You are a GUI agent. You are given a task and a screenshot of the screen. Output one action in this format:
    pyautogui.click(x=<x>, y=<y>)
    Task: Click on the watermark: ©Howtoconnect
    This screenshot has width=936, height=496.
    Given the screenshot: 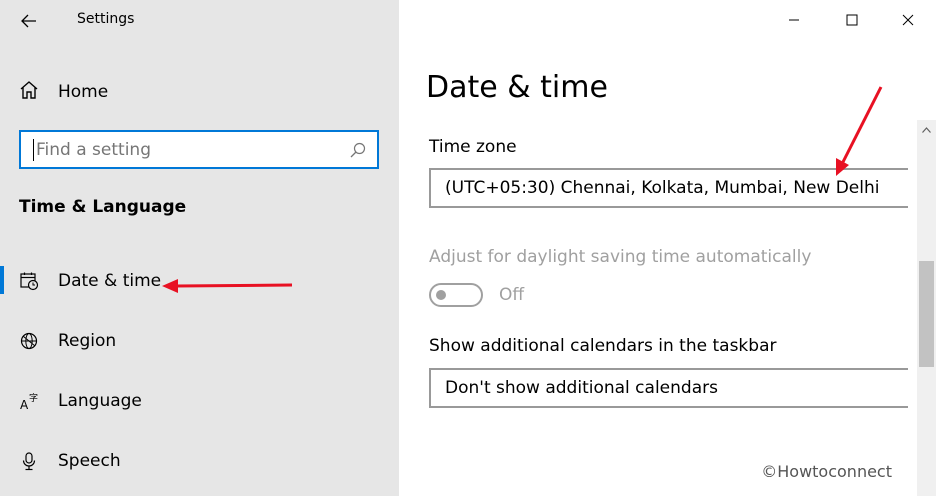 What is the action you would take?
    pyautogui.click(x=826, y=471)
    